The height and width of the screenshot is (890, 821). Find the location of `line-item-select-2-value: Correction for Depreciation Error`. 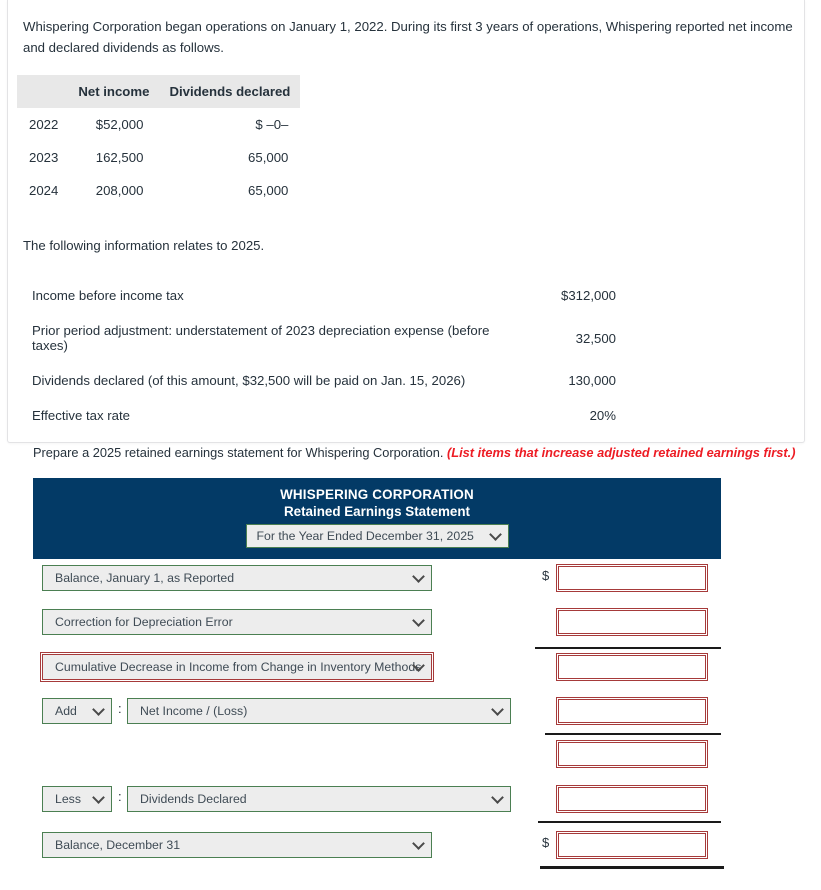

line-item-select-2-value: Correction for Depreciation Error is located at coordinates (144, 622).